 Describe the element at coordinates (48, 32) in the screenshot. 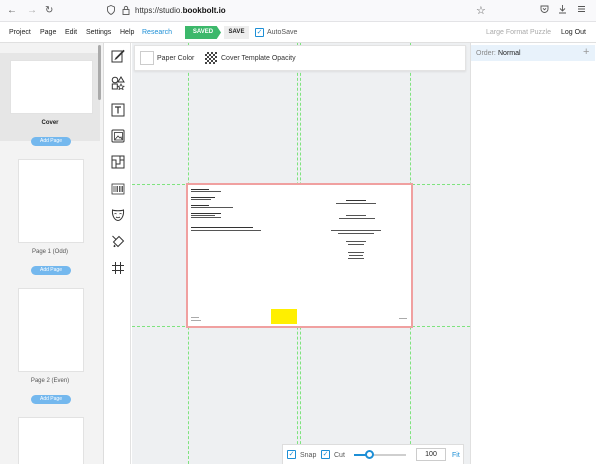

I see `menu-page: Page` at that location.